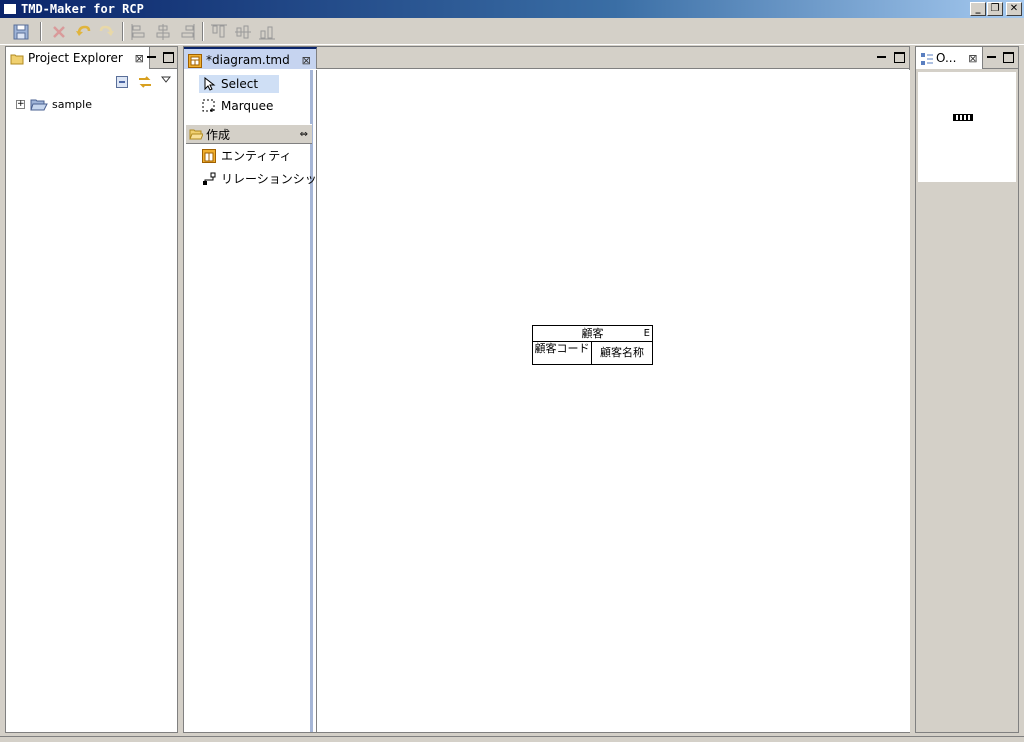  Describe the element at coordinates (967, 127) in the screenshot. I see `outline-thumbnail` at that location.